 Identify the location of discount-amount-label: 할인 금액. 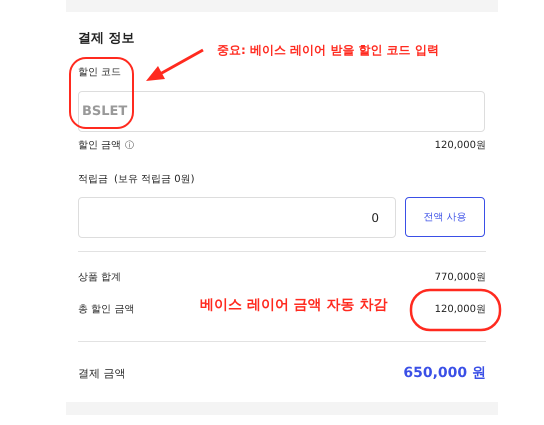
(100, 145).